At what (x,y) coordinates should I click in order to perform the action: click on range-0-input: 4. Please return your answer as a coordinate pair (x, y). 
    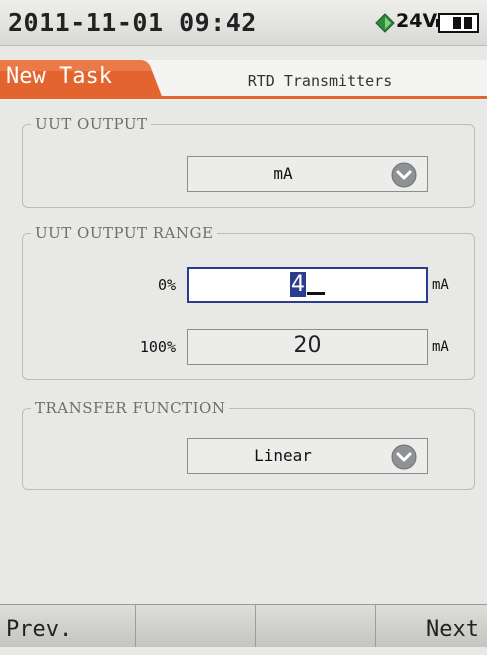
    Looking at the image, I should click on (307, 285).